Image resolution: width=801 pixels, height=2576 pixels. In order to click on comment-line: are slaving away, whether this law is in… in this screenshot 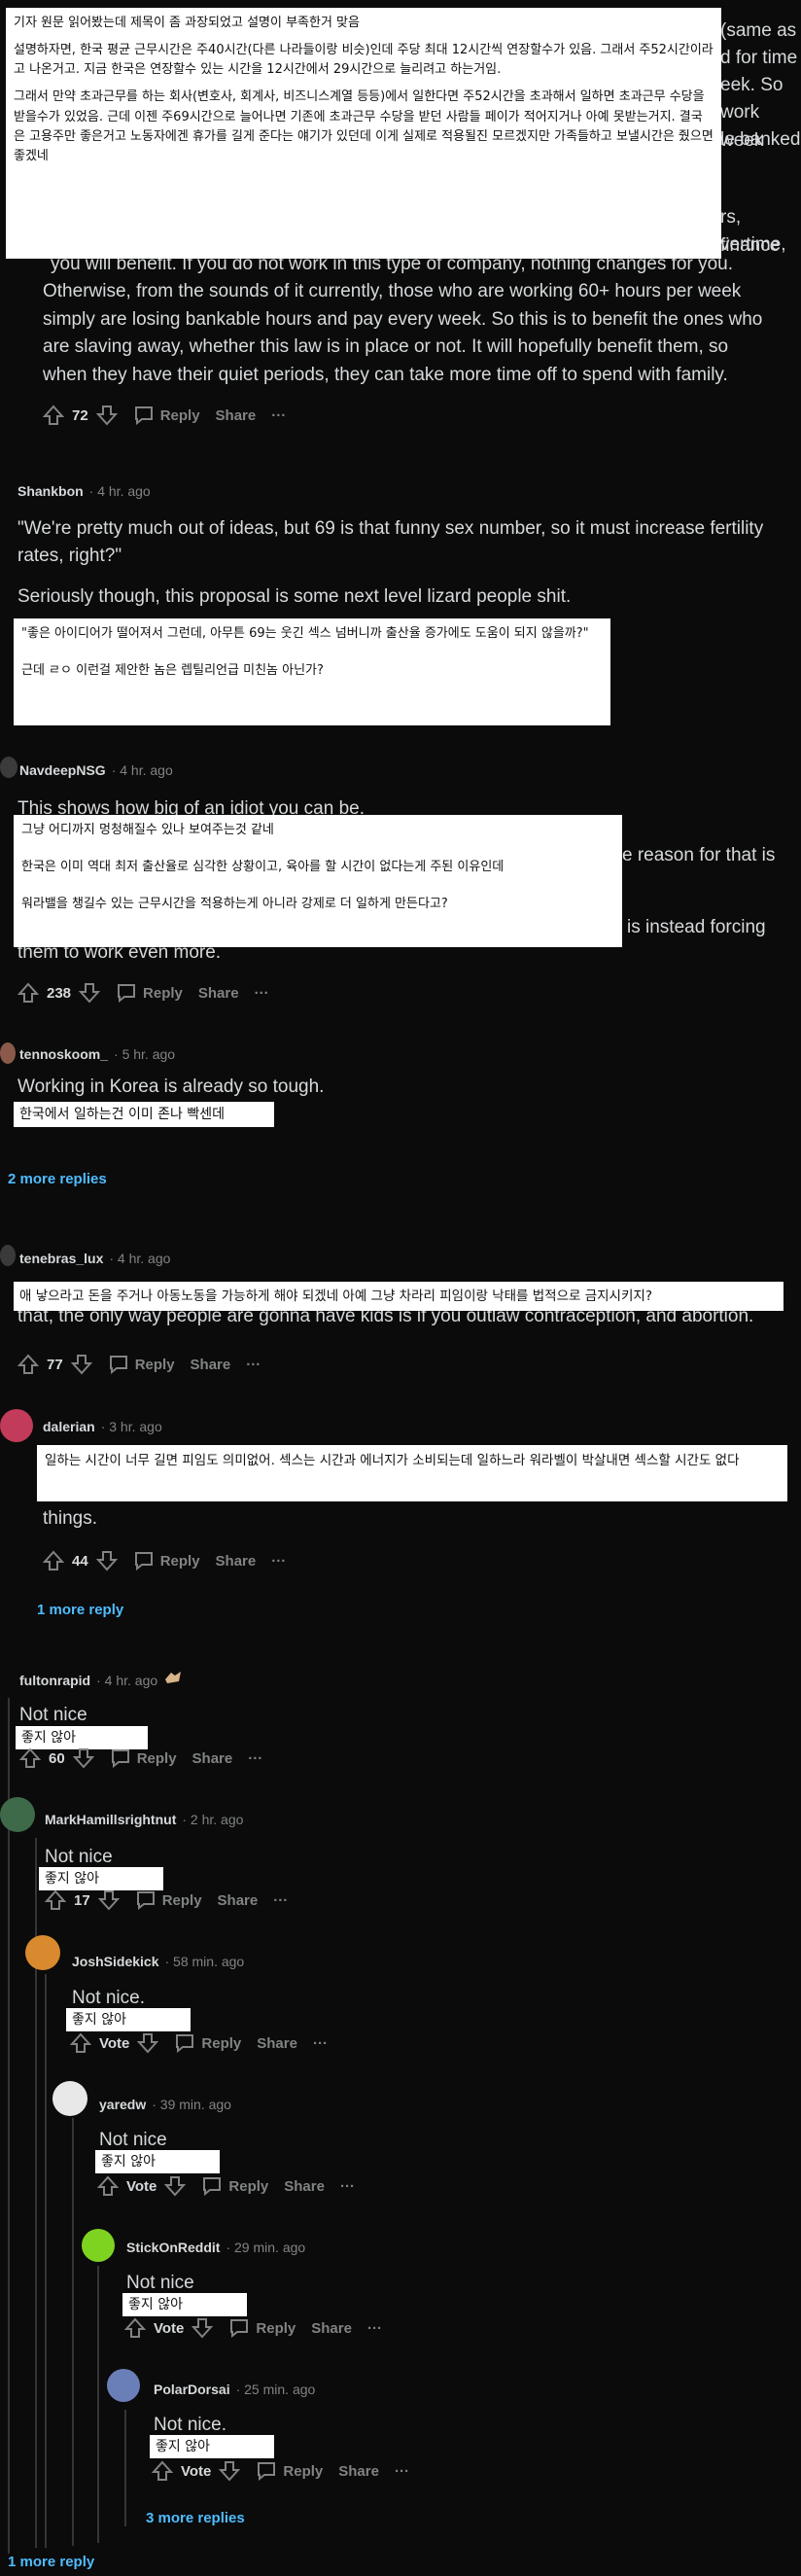, I will do `click(386, 347)`.